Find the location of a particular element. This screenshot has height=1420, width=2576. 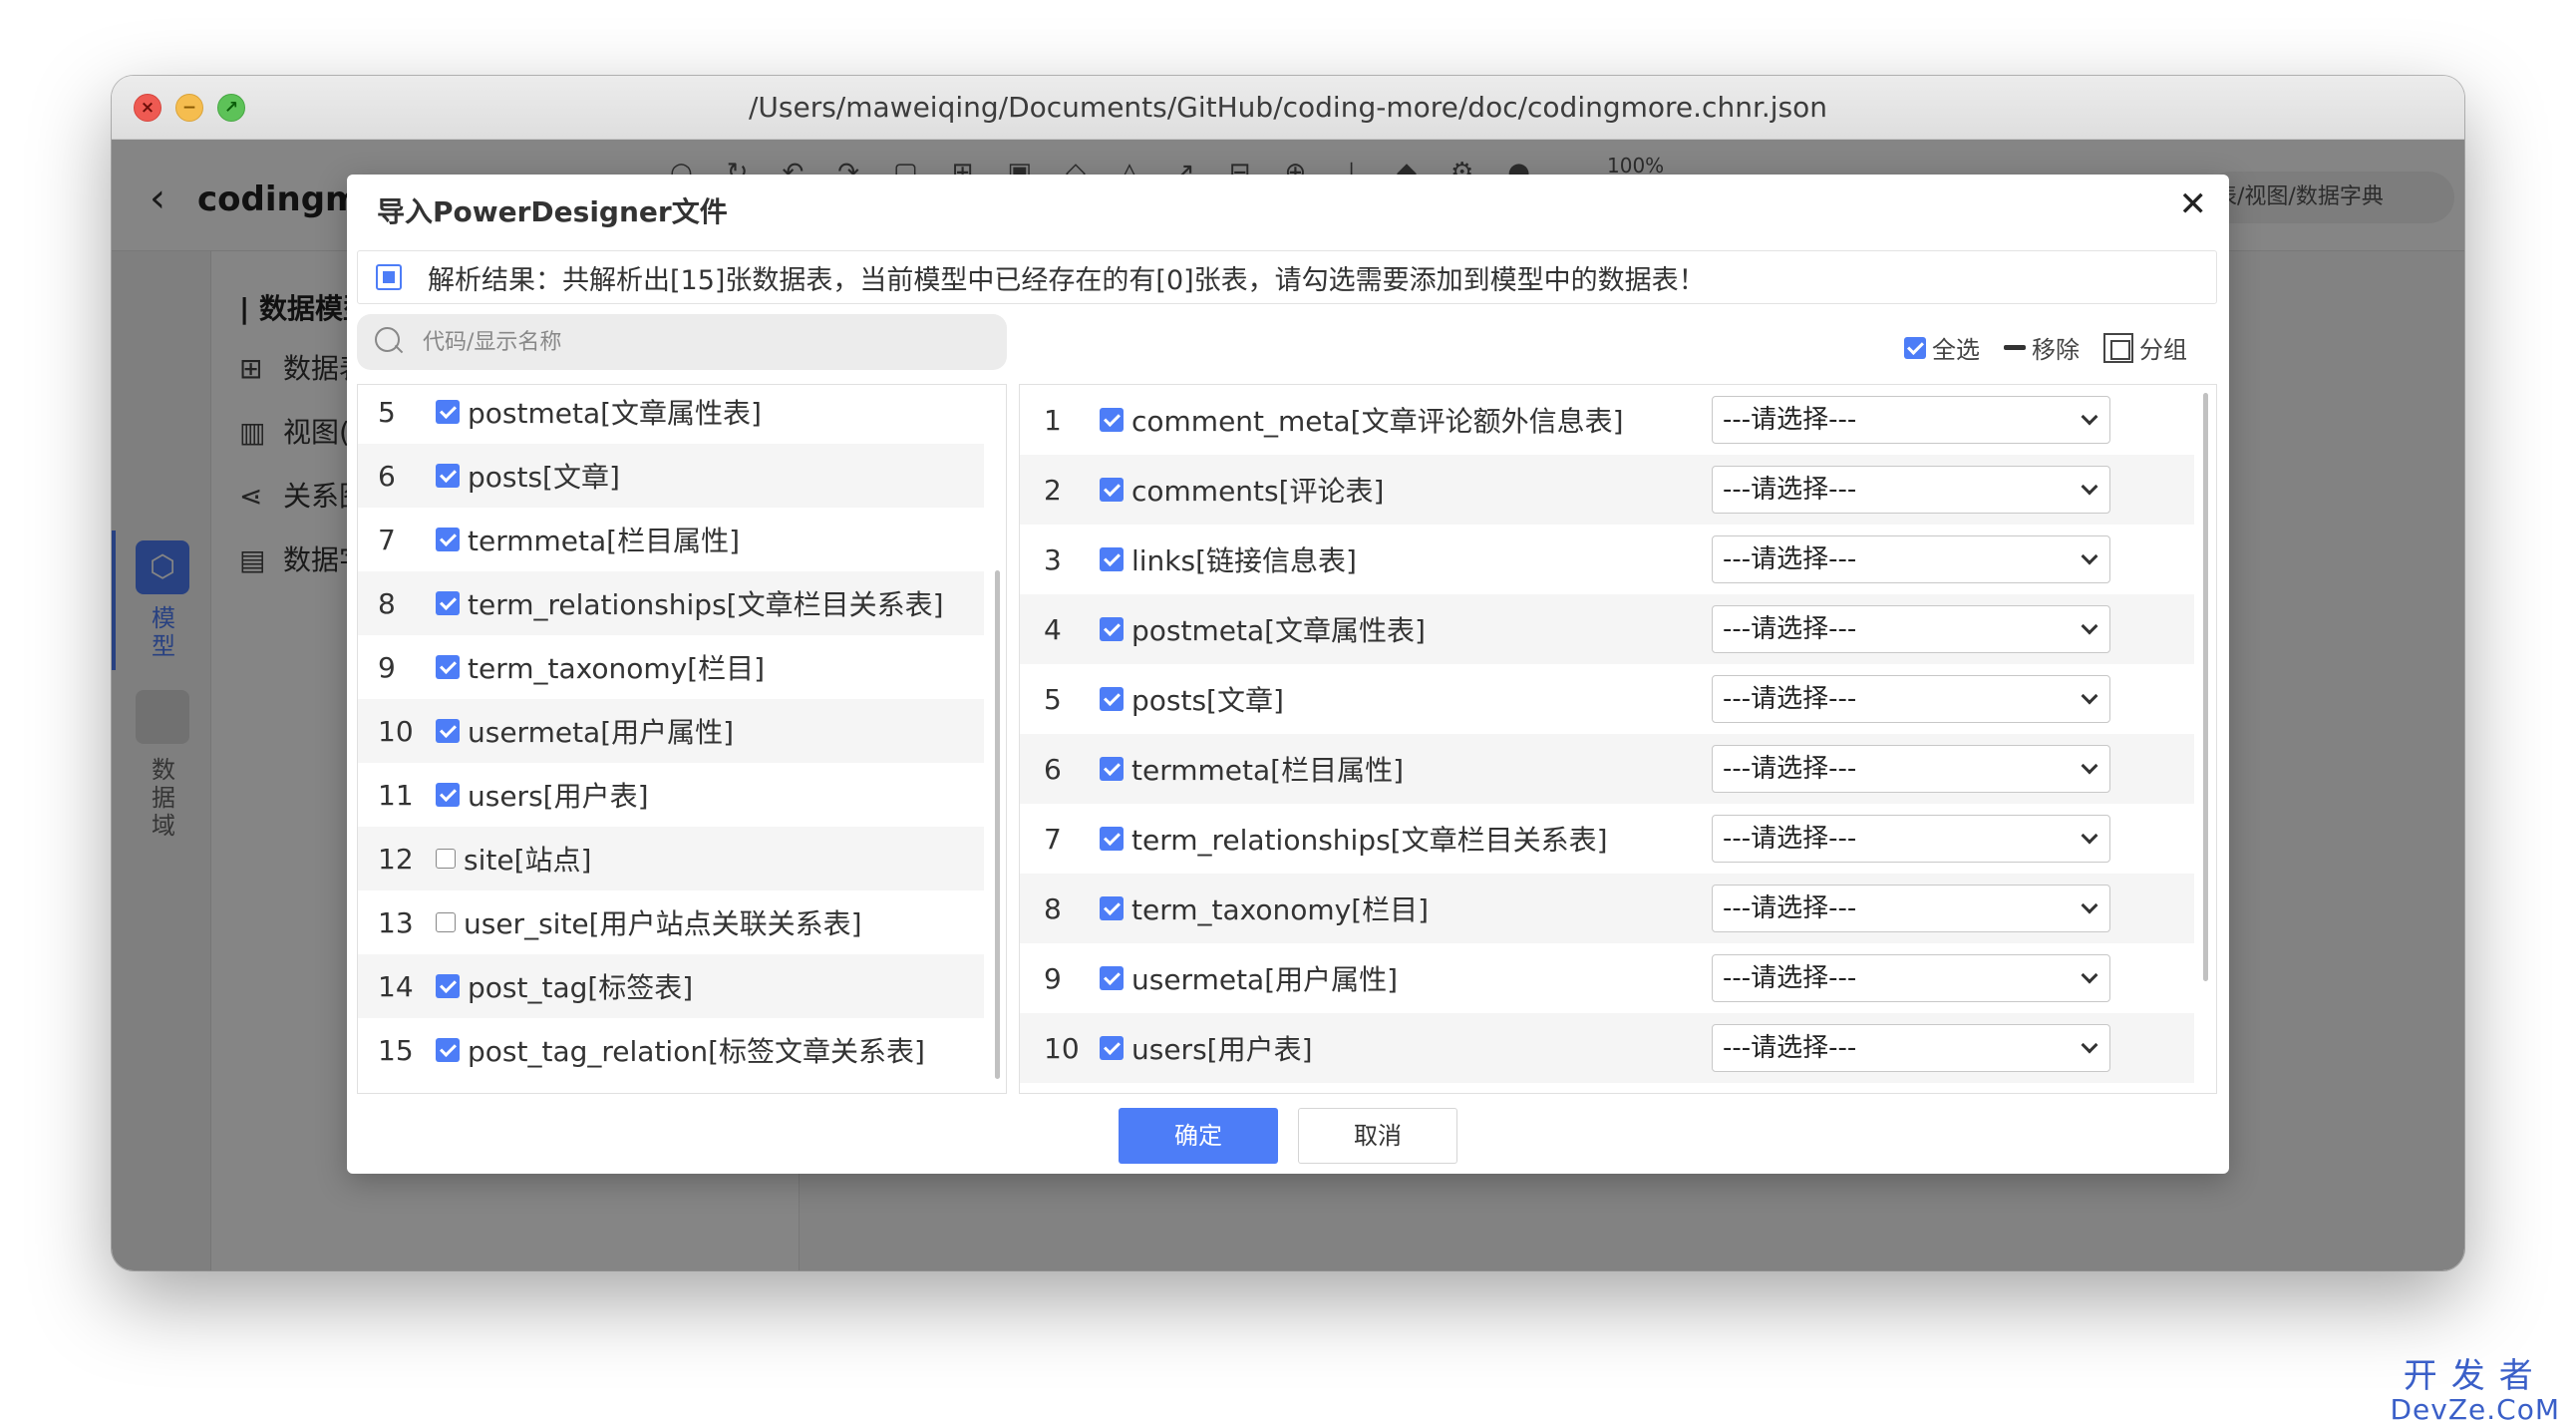

row-number: 3 is located at coordinates (1053, 559).